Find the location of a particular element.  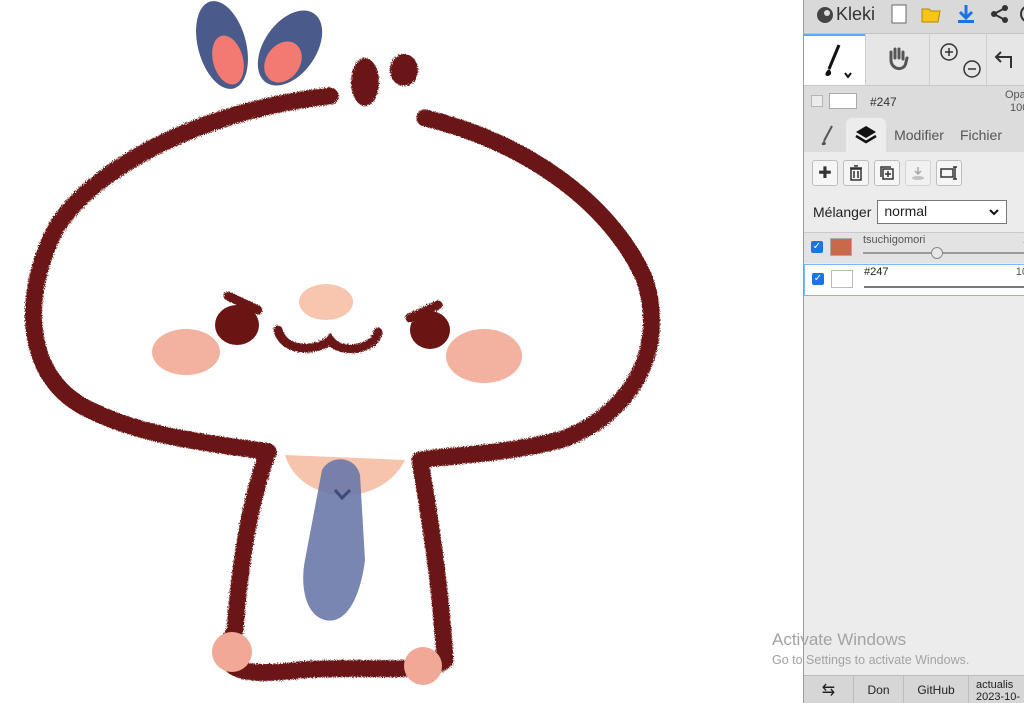

layer-name: tsuchigomori is located at coordinates (894, 240).